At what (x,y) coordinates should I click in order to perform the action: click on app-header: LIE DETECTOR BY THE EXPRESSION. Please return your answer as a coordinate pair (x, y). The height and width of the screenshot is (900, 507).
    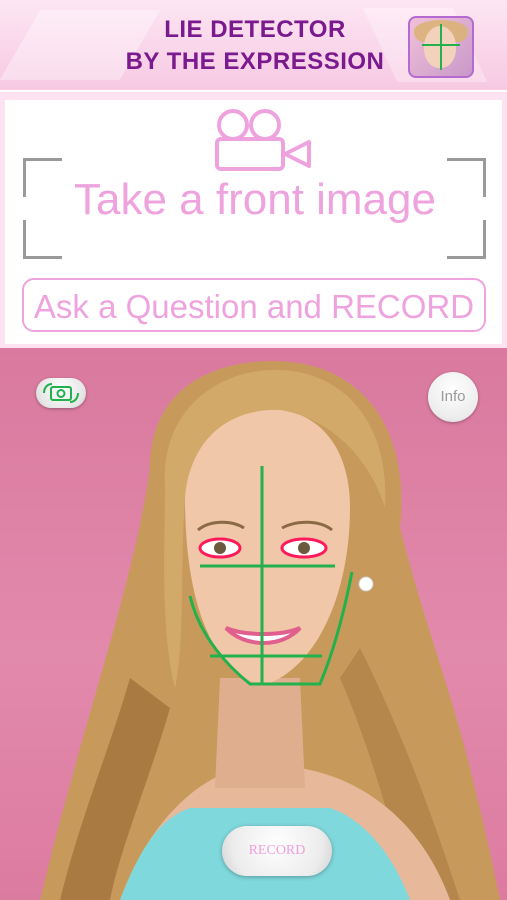
    Looking at the image, I should click on (253, 45).